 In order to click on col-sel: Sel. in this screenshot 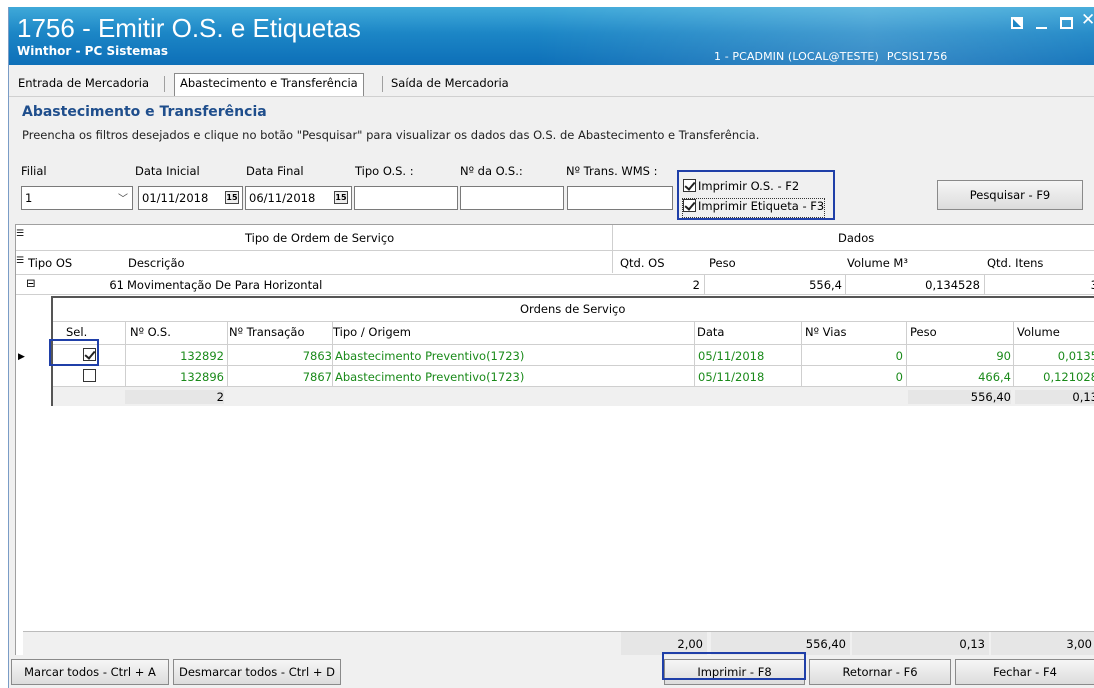, I will do `click(76, 332)`.